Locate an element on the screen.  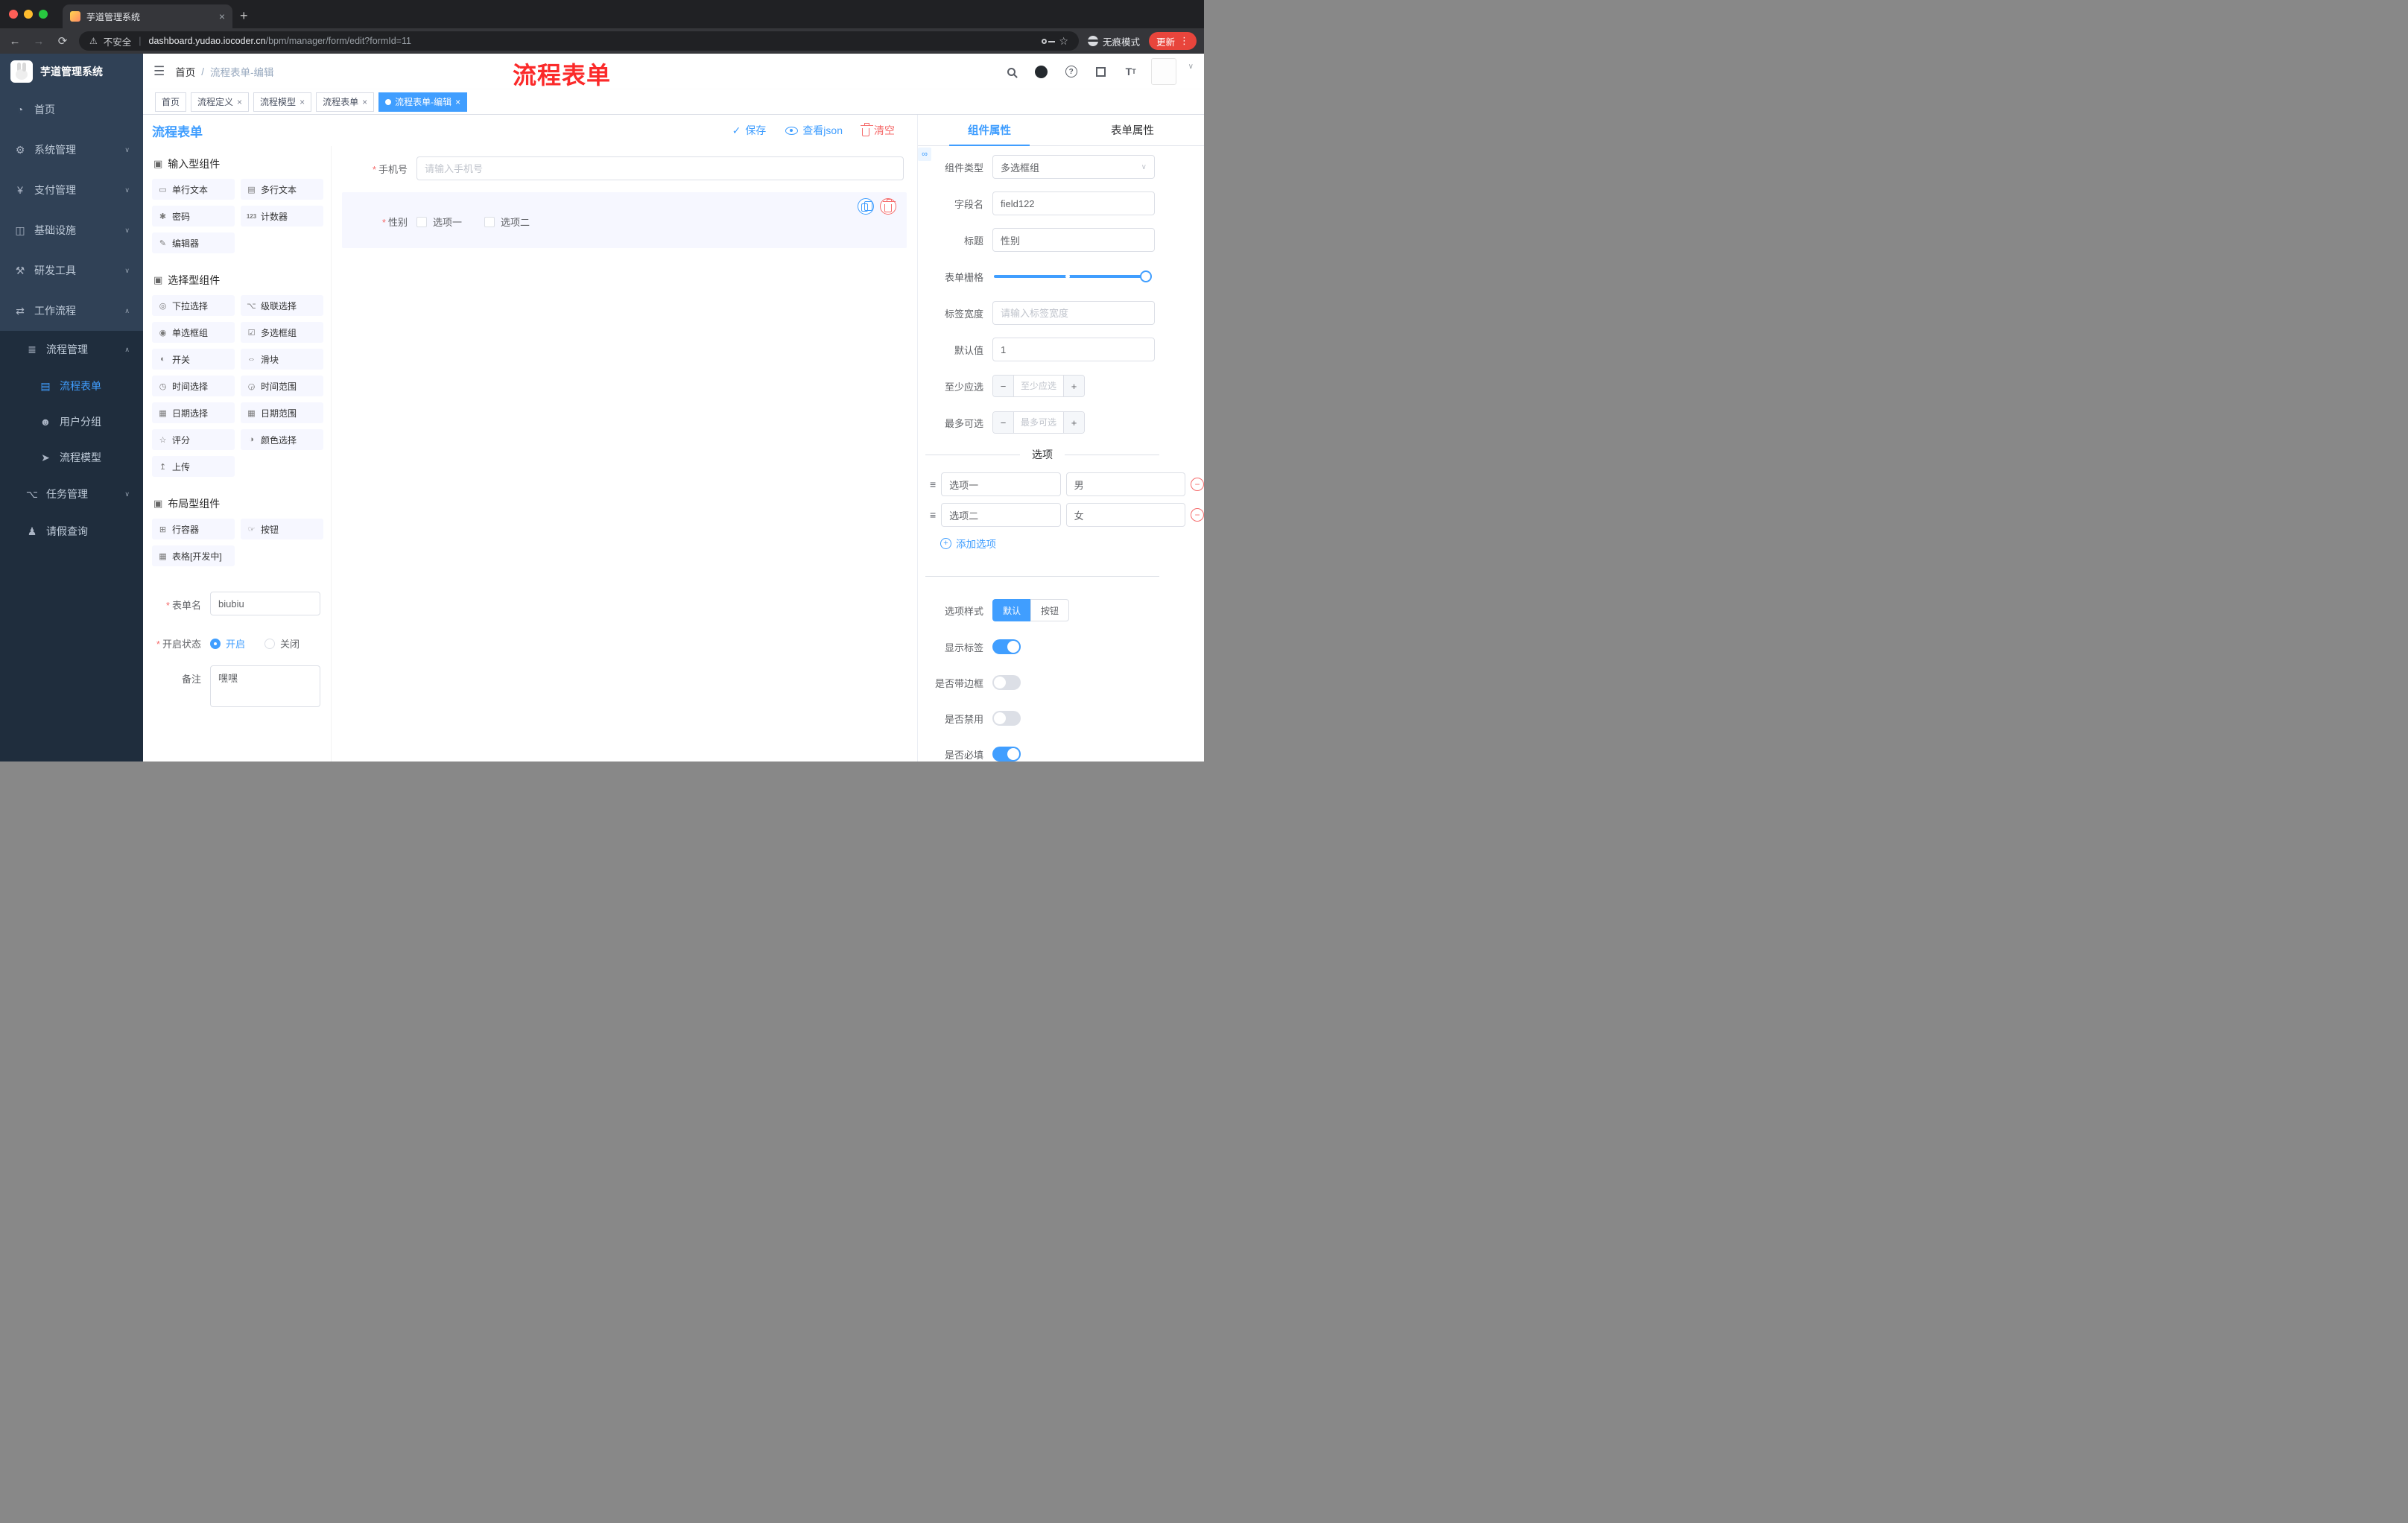
tab-form-props: 表单属性 is located at coordinates (1132, 130).